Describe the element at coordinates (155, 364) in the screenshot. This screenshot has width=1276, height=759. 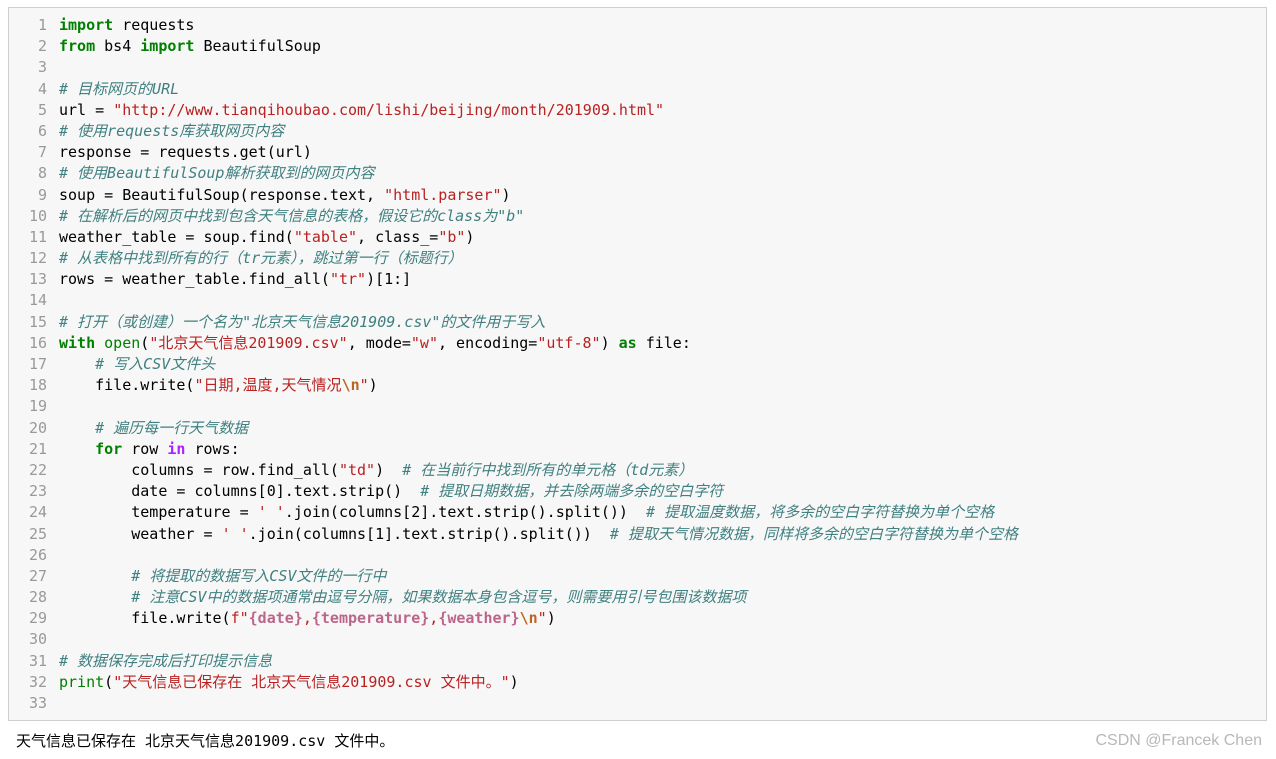
I see `code-token: # 写入CSV文件头` at that location.